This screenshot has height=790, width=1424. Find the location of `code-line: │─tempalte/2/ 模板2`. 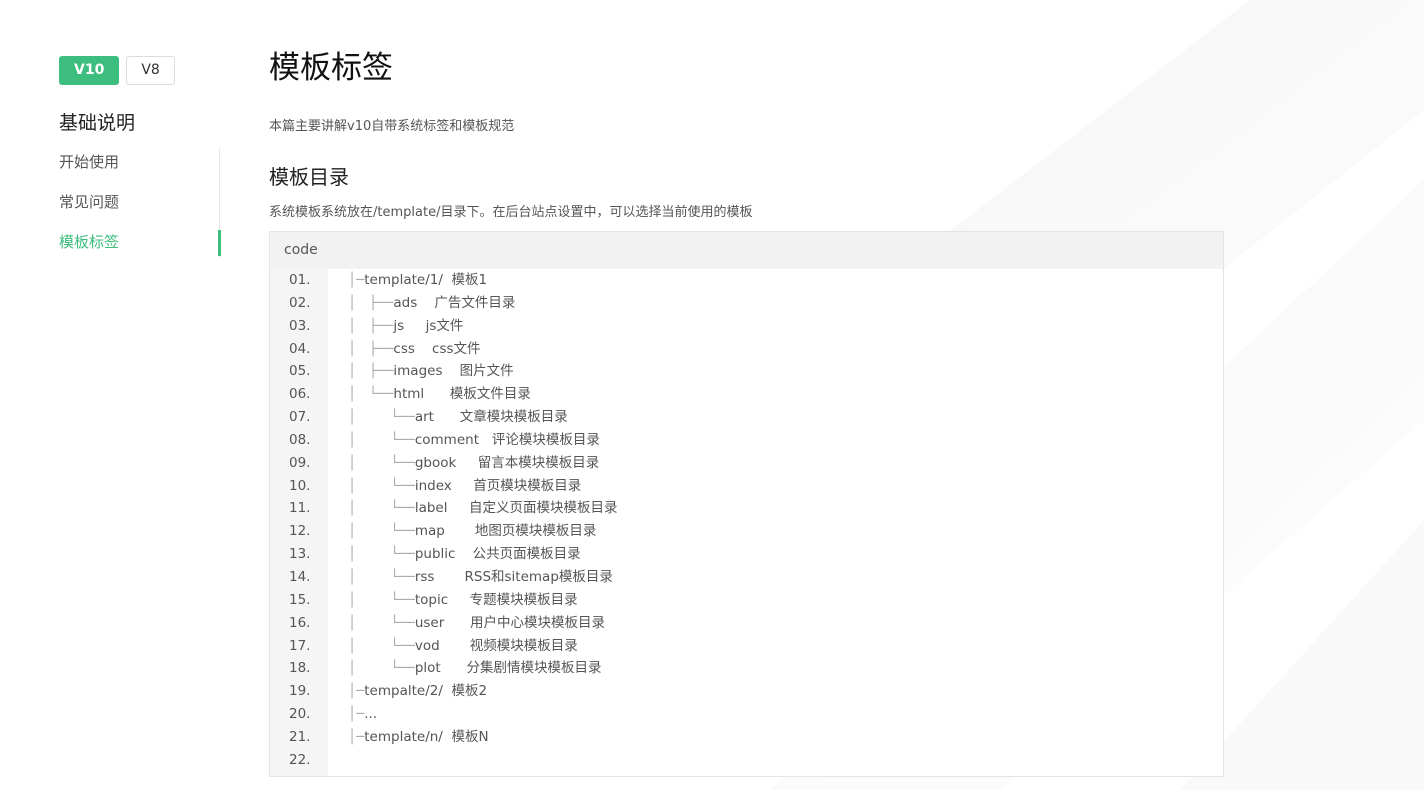

code-line: │─tempalte/2/ 模板2 is located at coordinates (482, 691).